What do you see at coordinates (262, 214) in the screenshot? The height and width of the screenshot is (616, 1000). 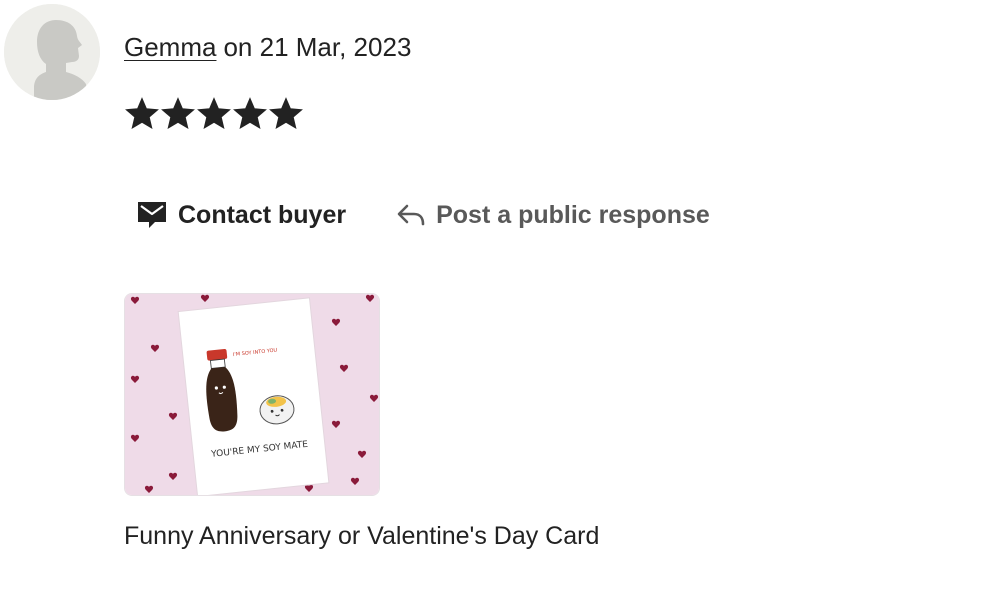 I see `contact-buyer-label: Contact buyer` at bounding box center [262, 214].